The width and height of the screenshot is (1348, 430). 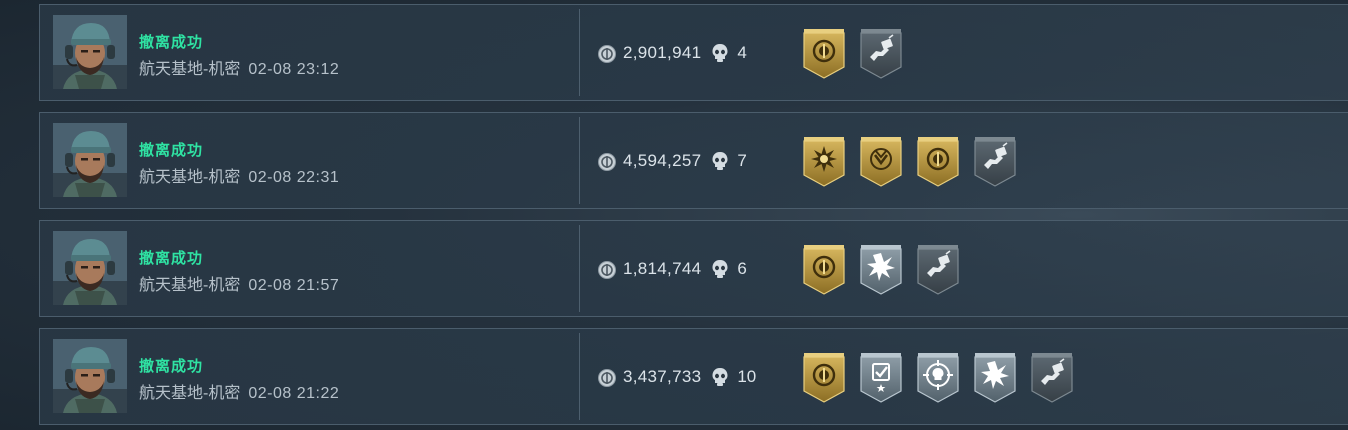 I want to click on value-amount: 4,594,257, so click(x=662, y=160).